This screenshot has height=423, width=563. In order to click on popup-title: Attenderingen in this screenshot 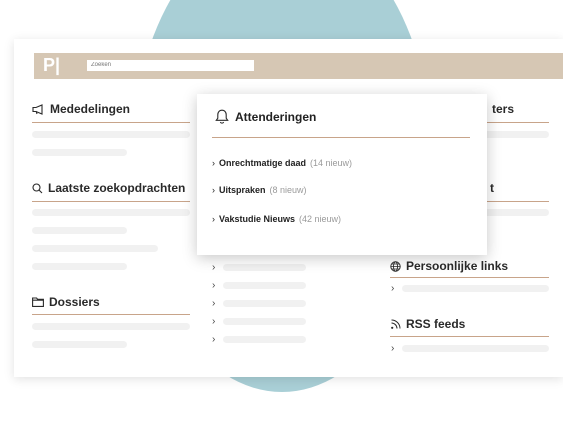, I will do `click(276, 116)`.